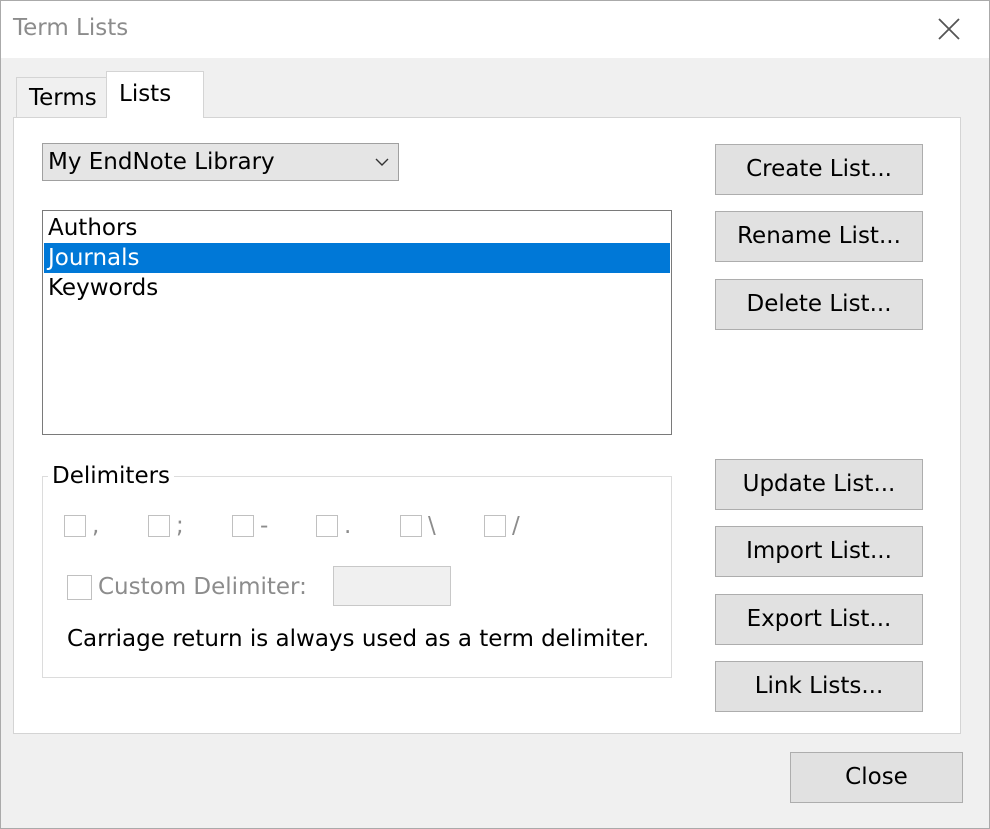 This screenshot has width=990, height=829. I want to click on delimiter-semicolon: ;, so click(166, 526).